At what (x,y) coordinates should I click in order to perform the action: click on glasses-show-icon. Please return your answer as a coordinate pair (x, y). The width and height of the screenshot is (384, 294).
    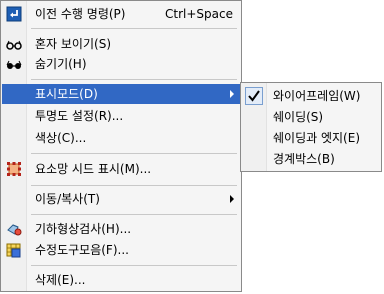
    Looking at the image, I should click on (14, 44).